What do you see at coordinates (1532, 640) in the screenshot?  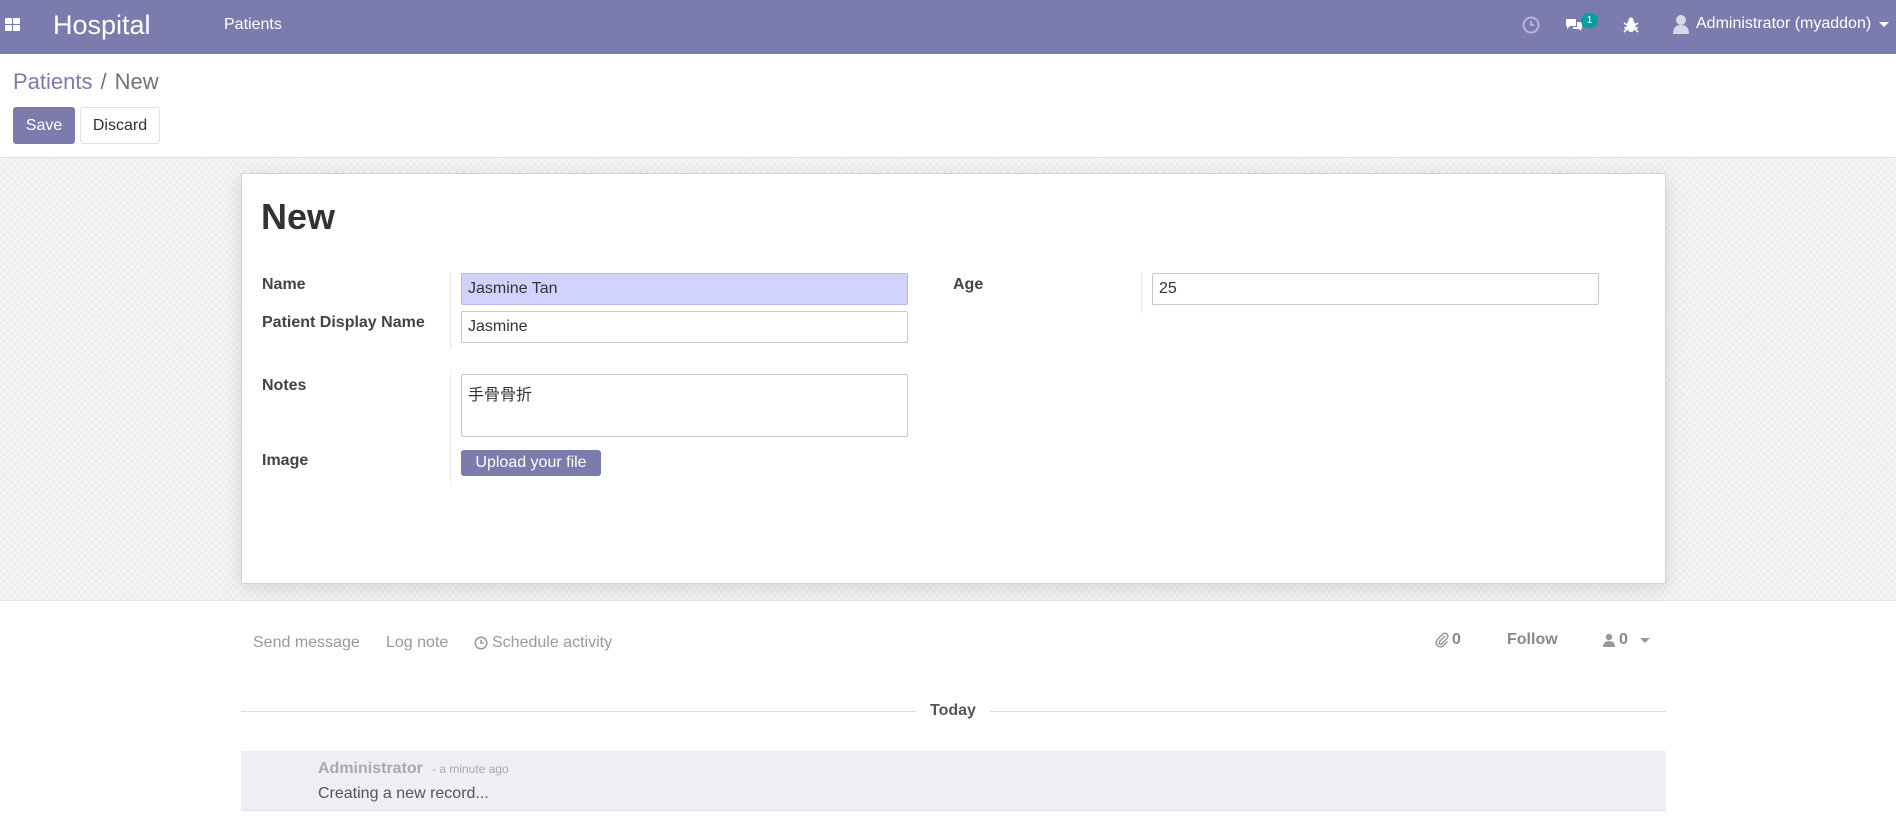 I see `follow-button: Follow` at bounding box center [1532, 640].